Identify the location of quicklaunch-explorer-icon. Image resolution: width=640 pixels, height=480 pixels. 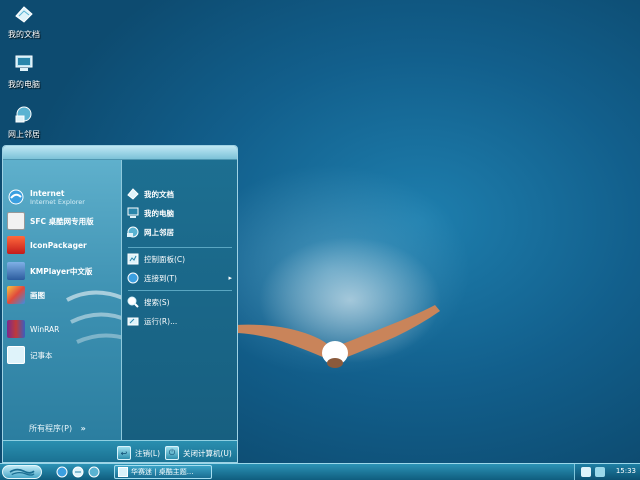
(78, 472).